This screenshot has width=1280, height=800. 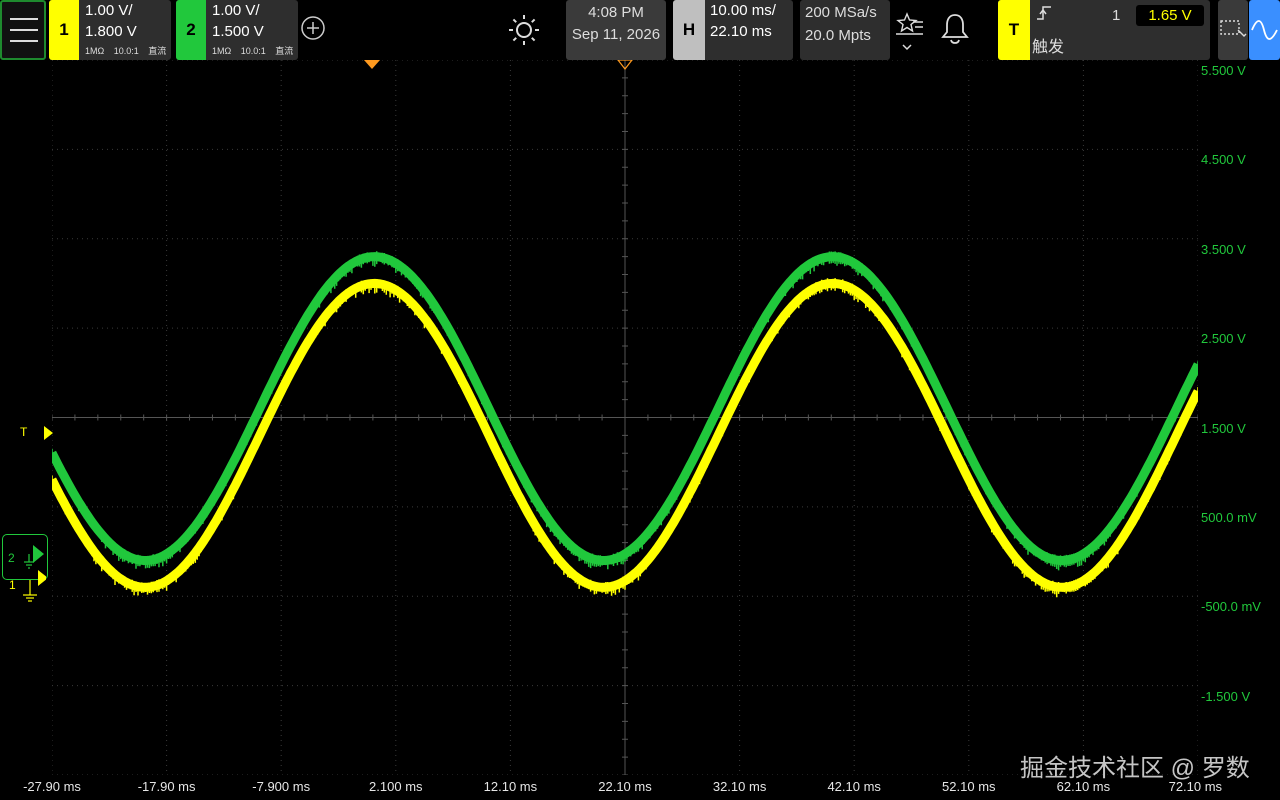 I want to click on channel1-panel: 1 1.00 V/ 1.800 V 1MΩ 10.0:1 直流, so click(x=110, y=30).